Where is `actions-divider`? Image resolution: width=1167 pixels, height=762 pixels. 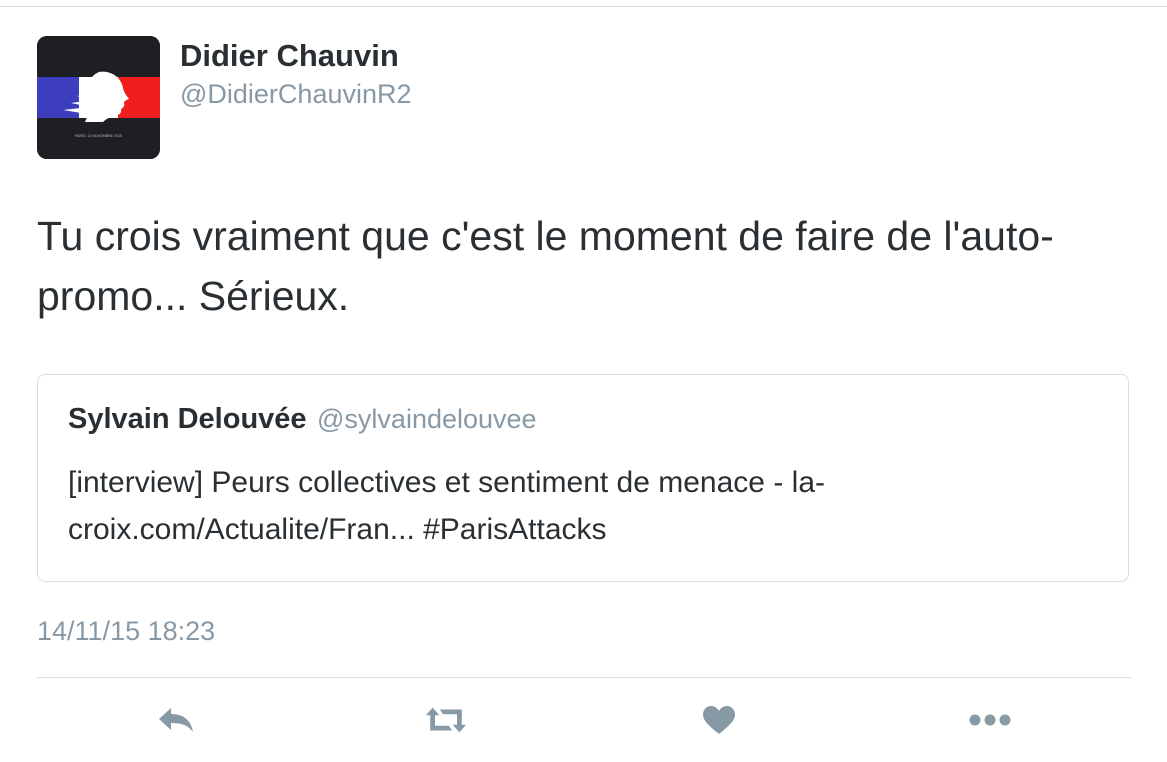
actions-divider is located at coordinates (584, 677).